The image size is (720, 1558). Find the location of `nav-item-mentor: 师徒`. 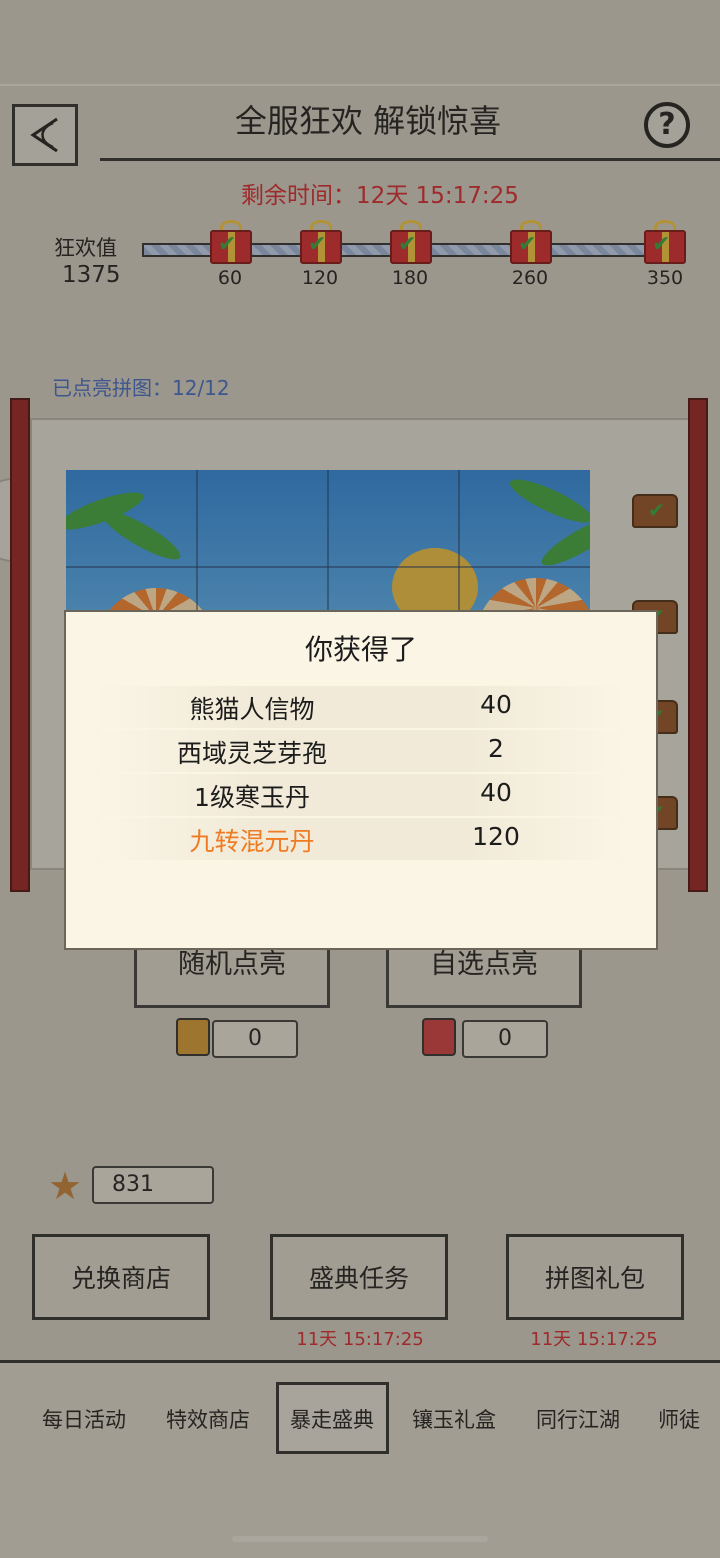

nav-item-mentor: 师徒 is located at coordinates (679, 1419).